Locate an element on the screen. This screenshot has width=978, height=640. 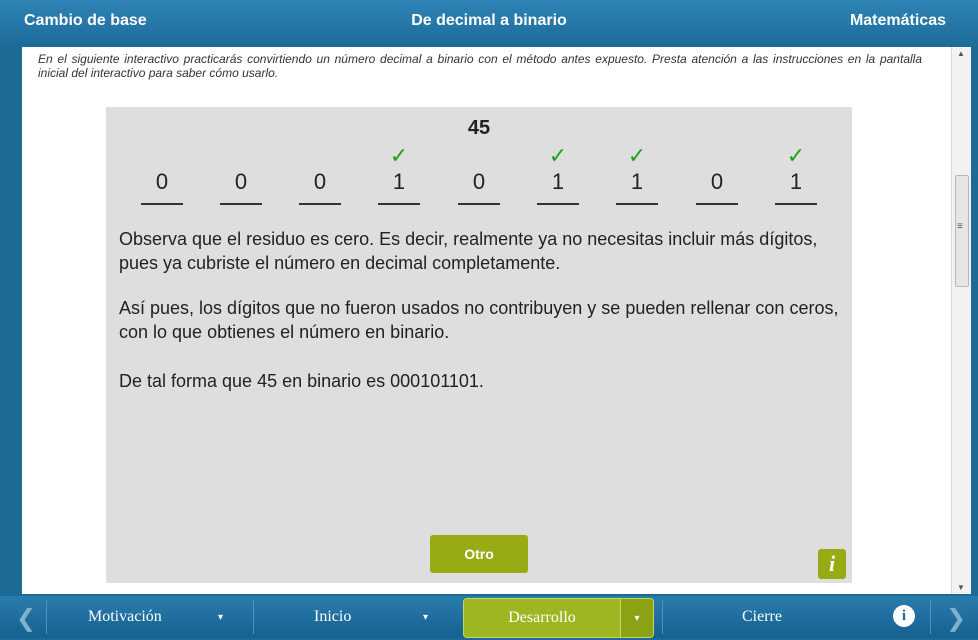
grip-icon: ≡ is located at coordinates (960, 226).